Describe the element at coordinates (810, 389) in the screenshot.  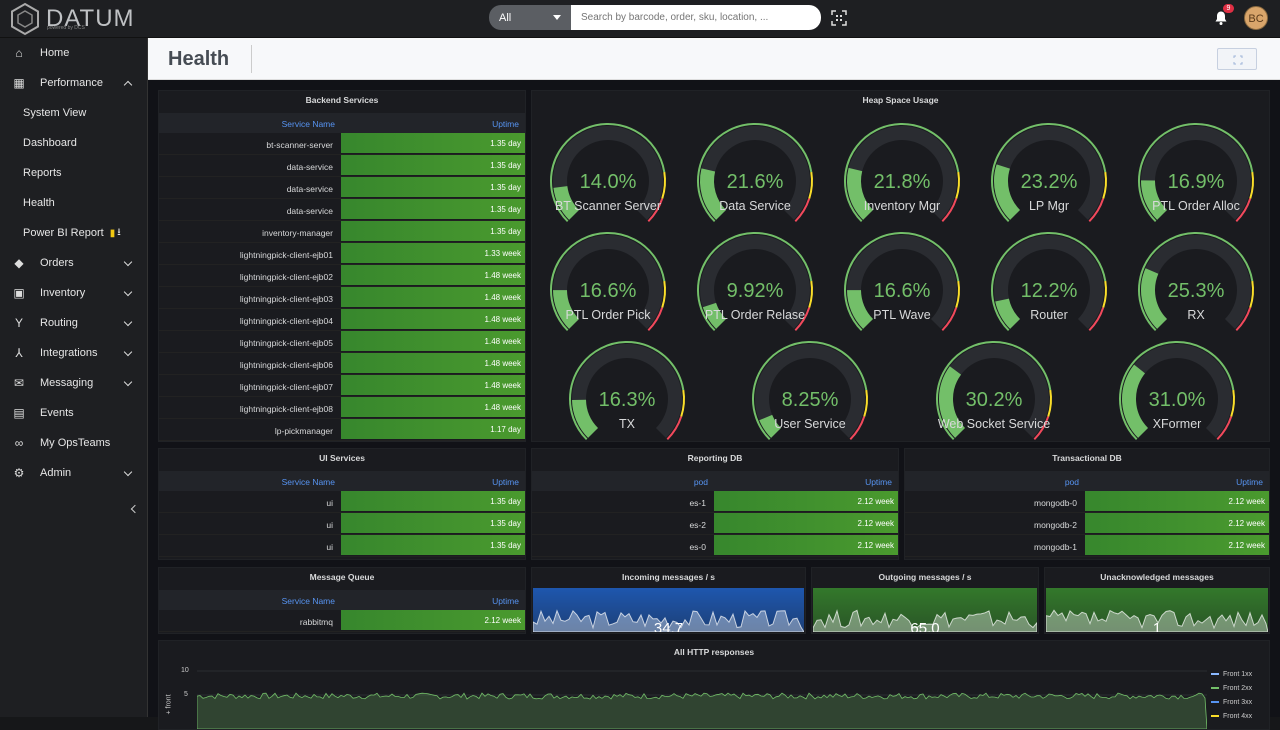
I see `heap-gauge: 8.25% User Service` at that location.